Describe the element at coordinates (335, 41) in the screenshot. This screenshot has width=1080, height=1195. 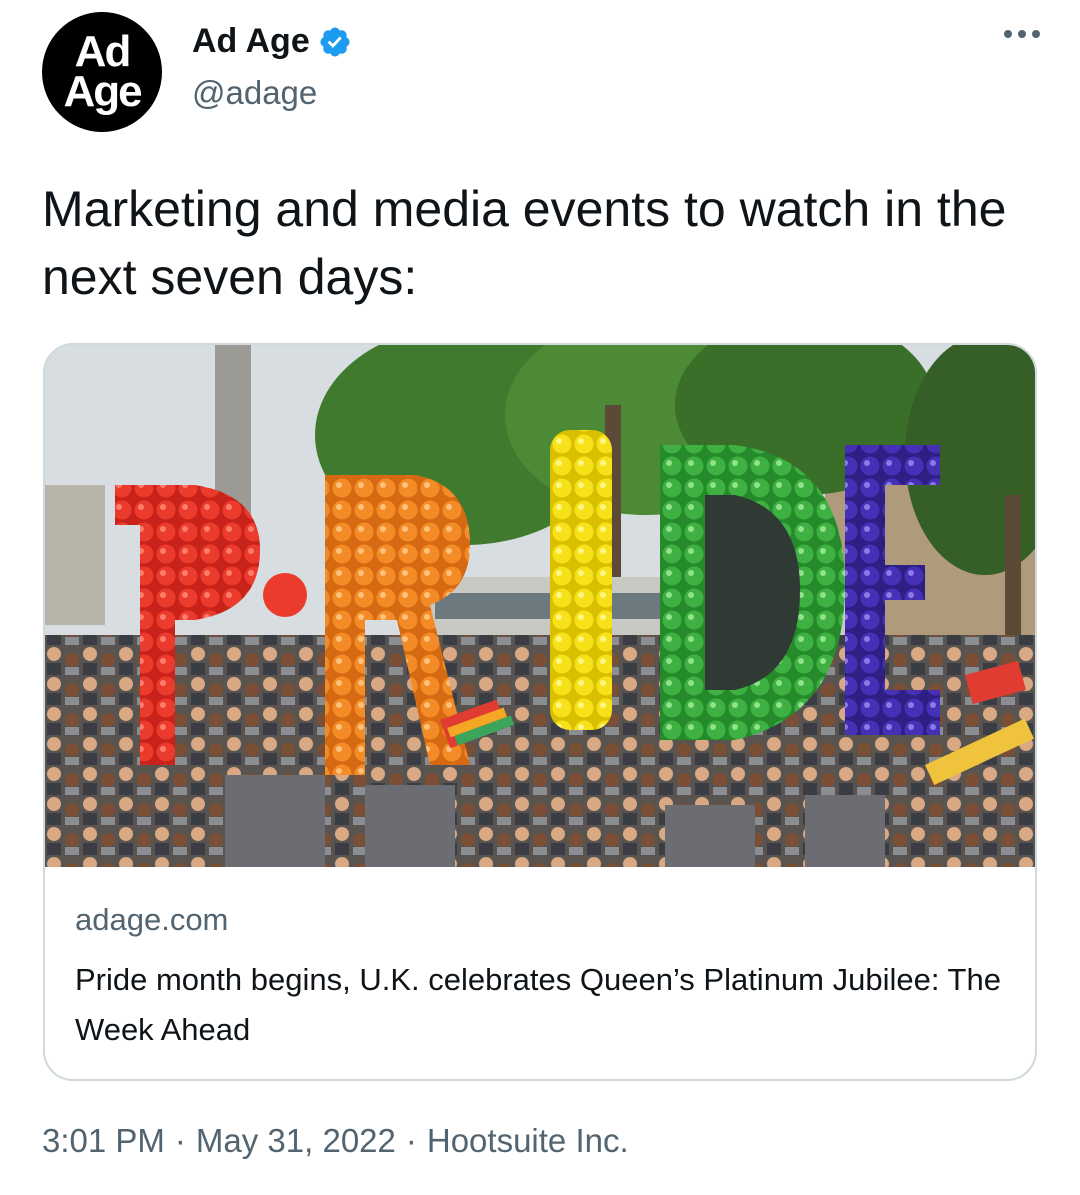
I see `verified-badge-icon` at that location.